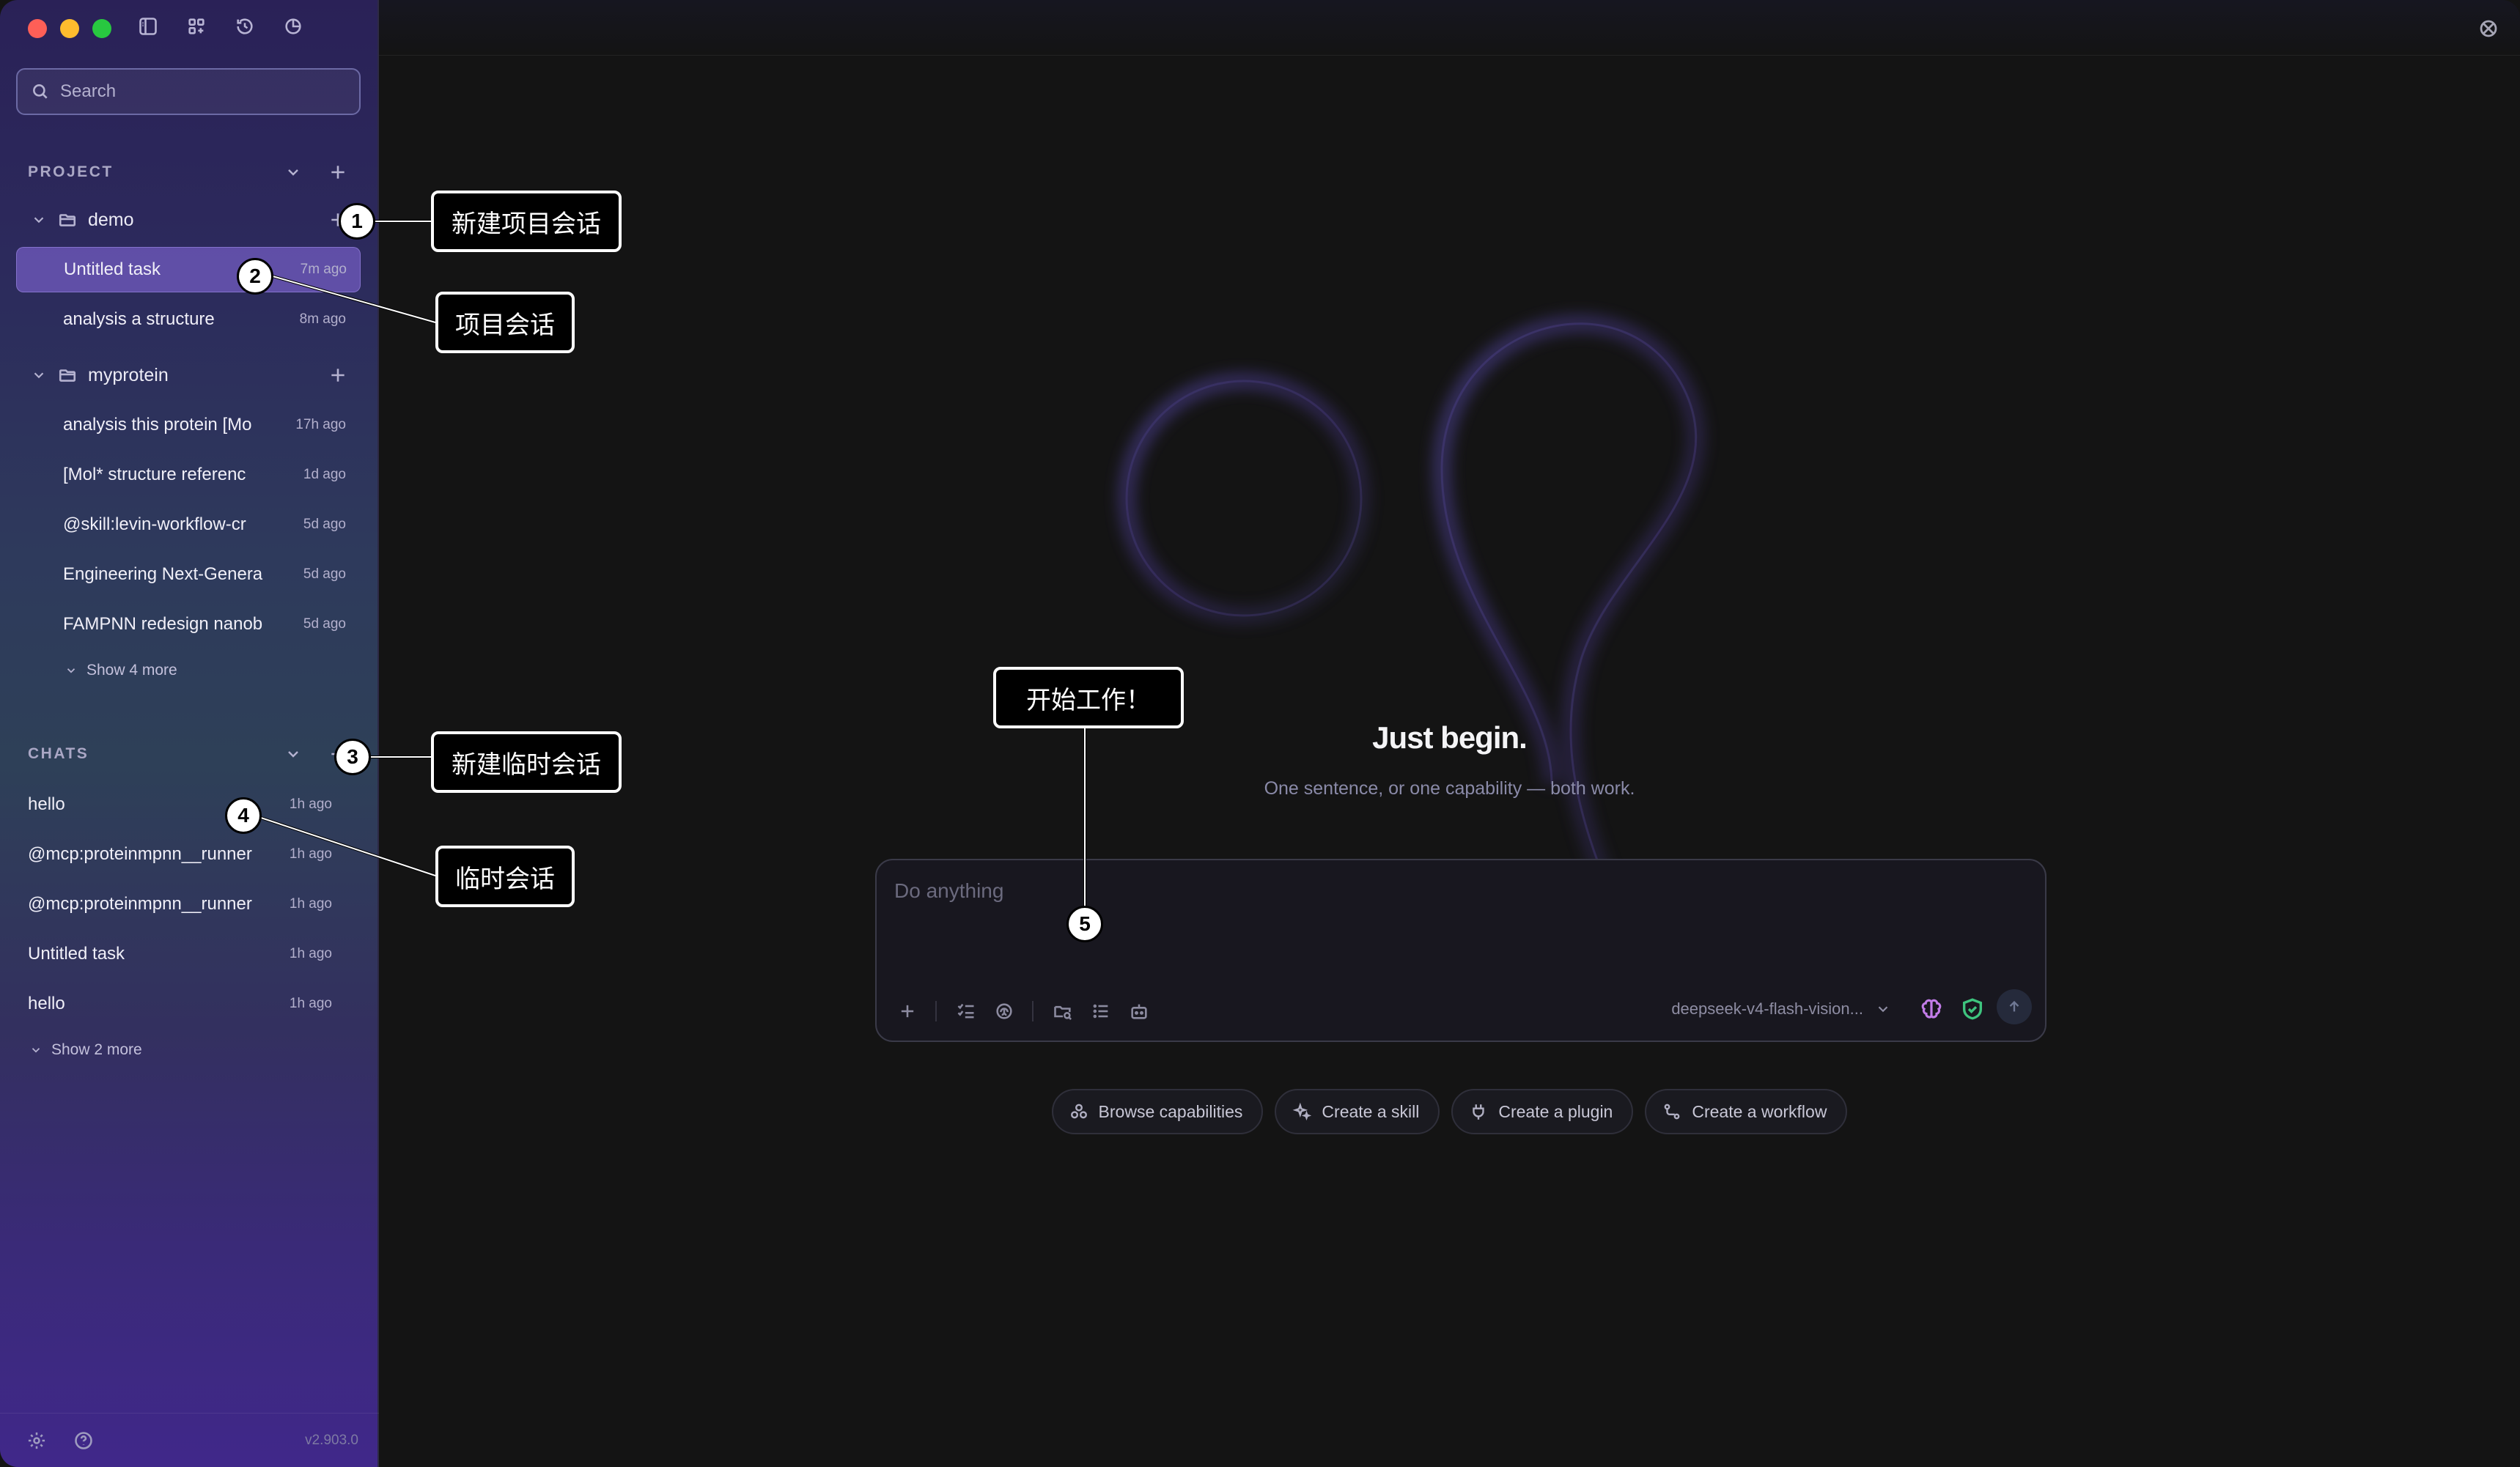 The width and height of the screenshot is (2520, 1467). I want to click on callout-start-work: 开始工作！, so click(1088, 697).